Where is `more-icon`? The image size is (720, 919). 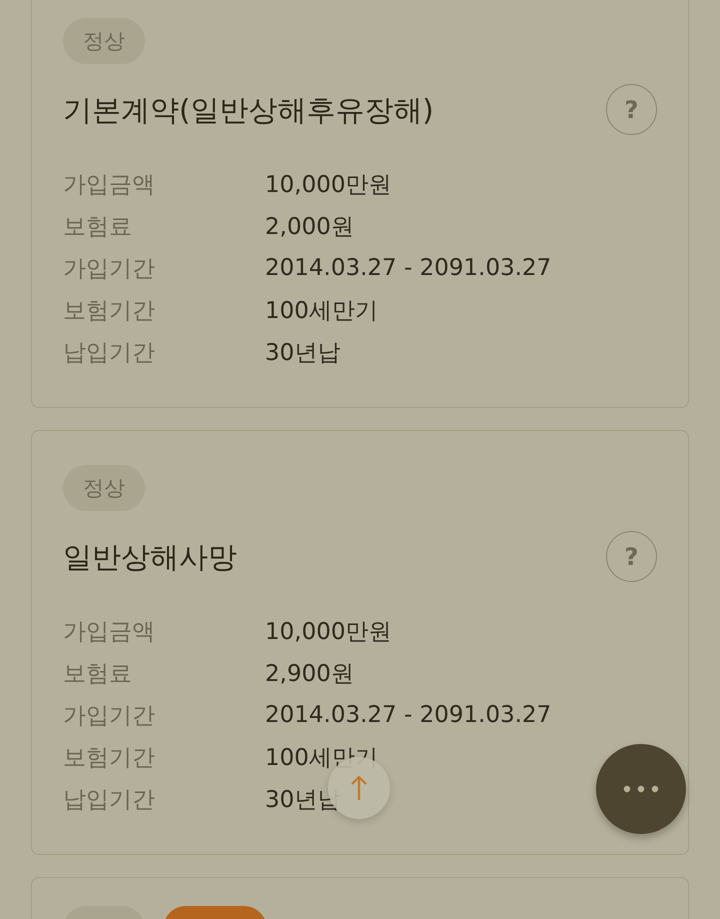
more-icon is located at coordinates (641, 789).